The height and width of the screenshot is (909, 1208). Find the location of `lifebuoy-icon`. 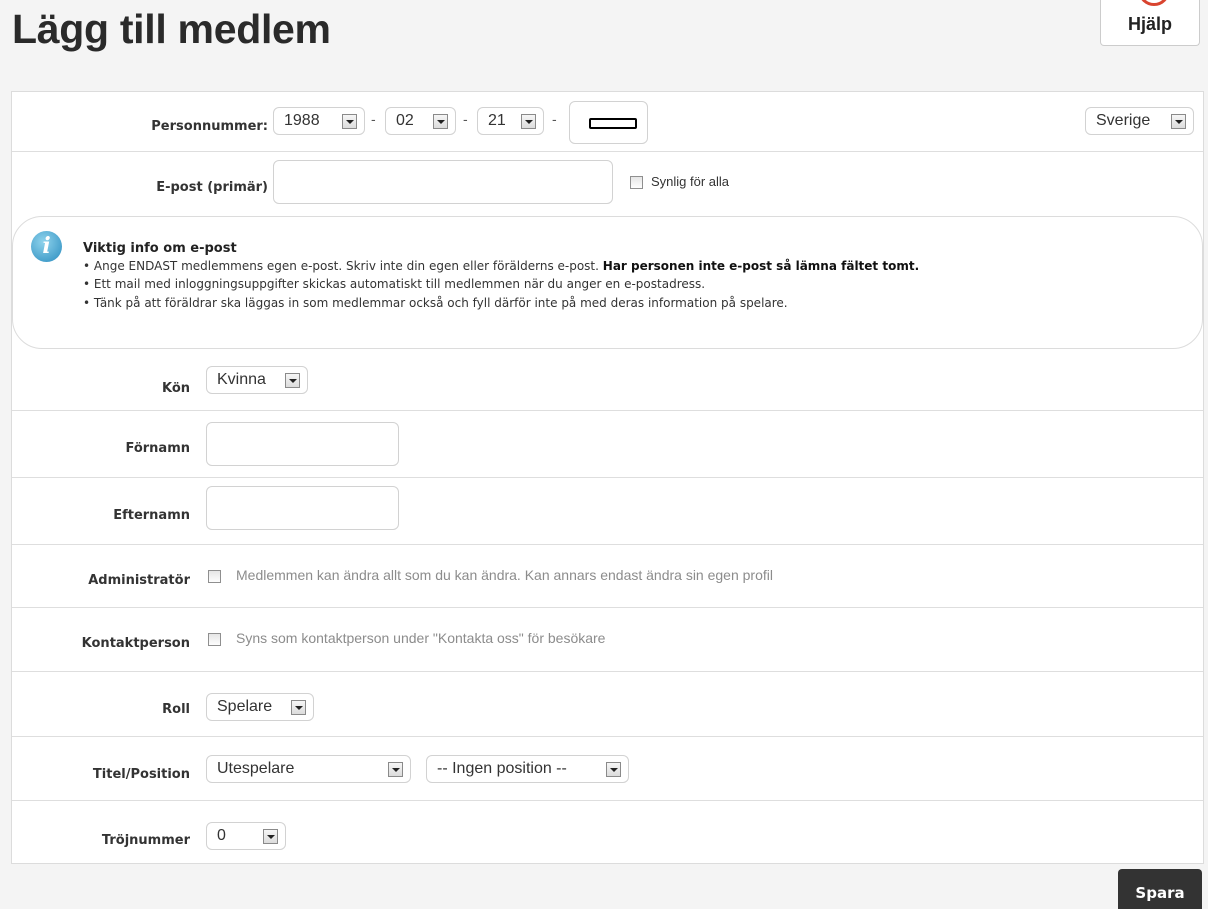

lifebuoy-icon is located at coordinates (1154, 3).